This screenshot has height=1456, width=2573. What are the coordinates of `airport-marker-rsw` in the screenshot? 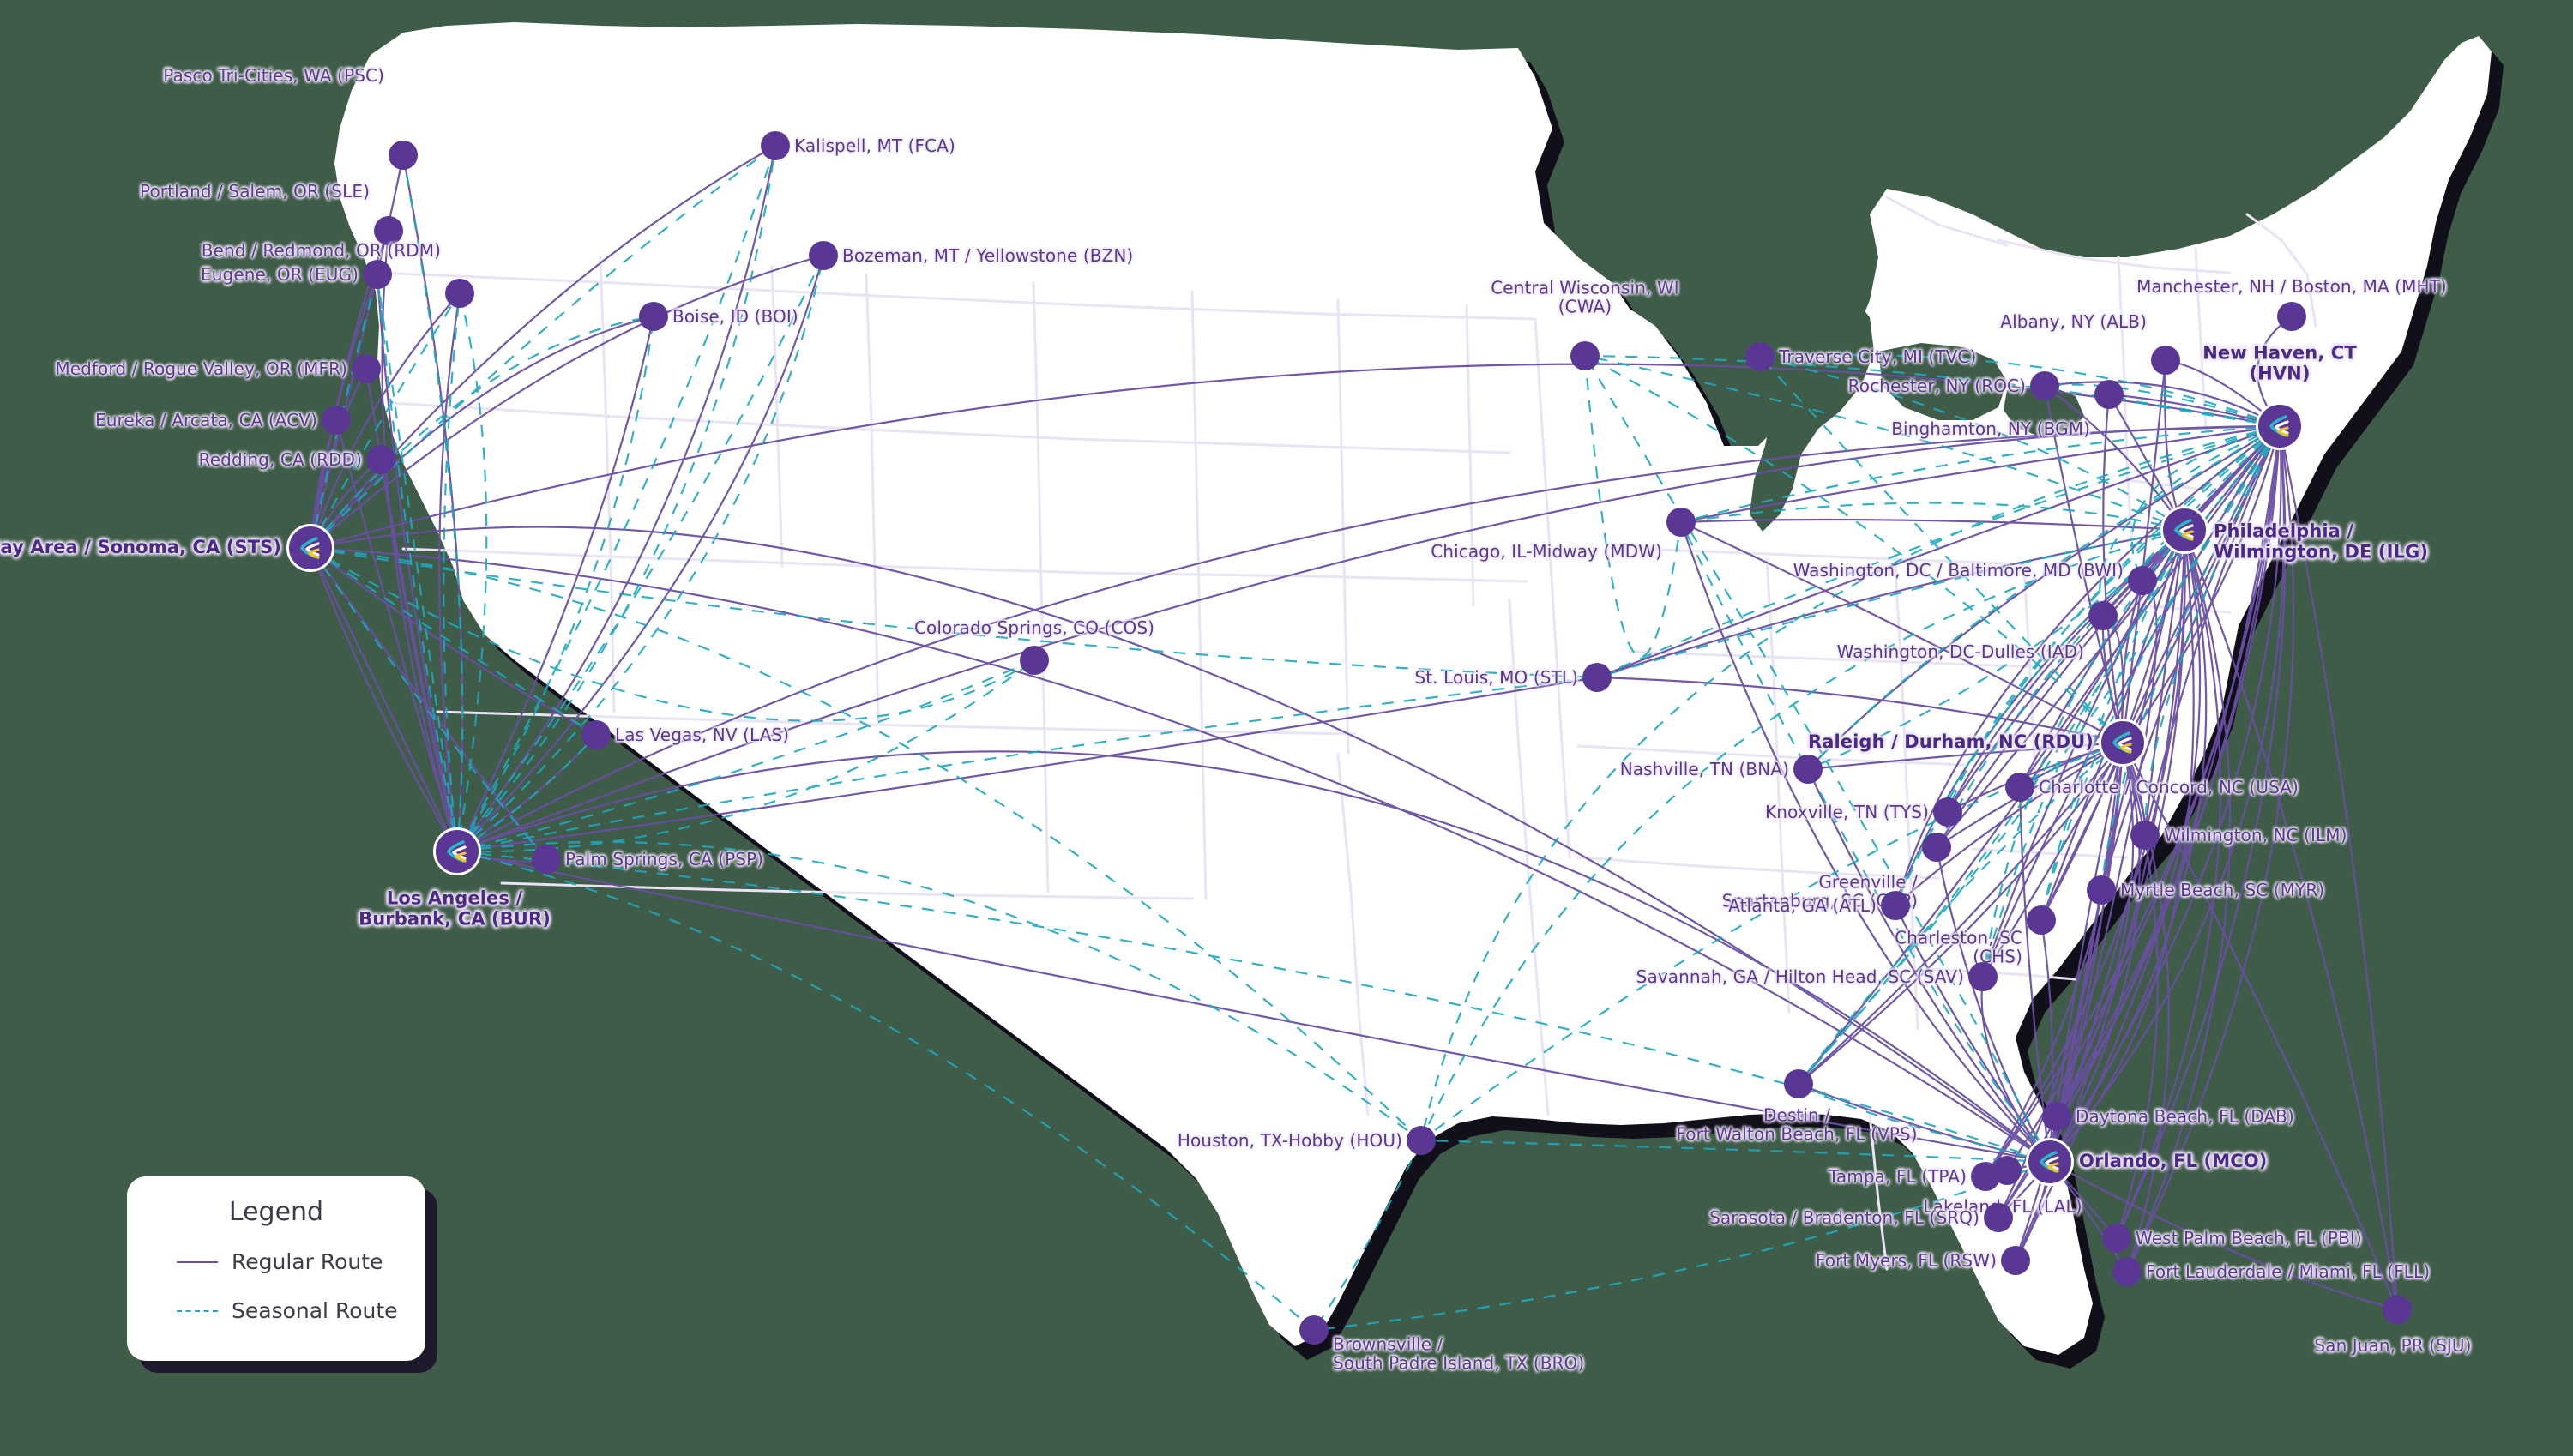 It's located at (2015, 1260).